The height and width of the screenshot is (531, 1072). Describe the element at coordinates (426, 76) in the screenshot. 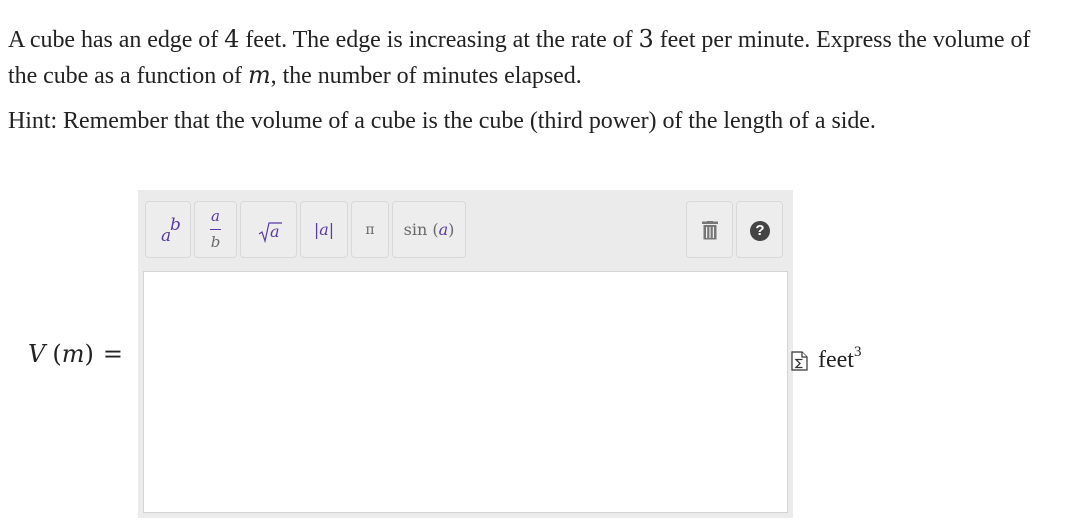

I see `problem-text-part: , the number of minutes elapsed.` at that location.